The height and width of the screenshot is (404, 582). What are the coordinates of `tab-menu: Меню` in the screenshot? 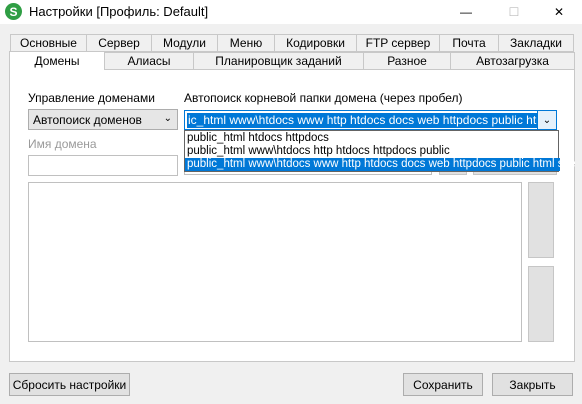 It's located at (246, 43).